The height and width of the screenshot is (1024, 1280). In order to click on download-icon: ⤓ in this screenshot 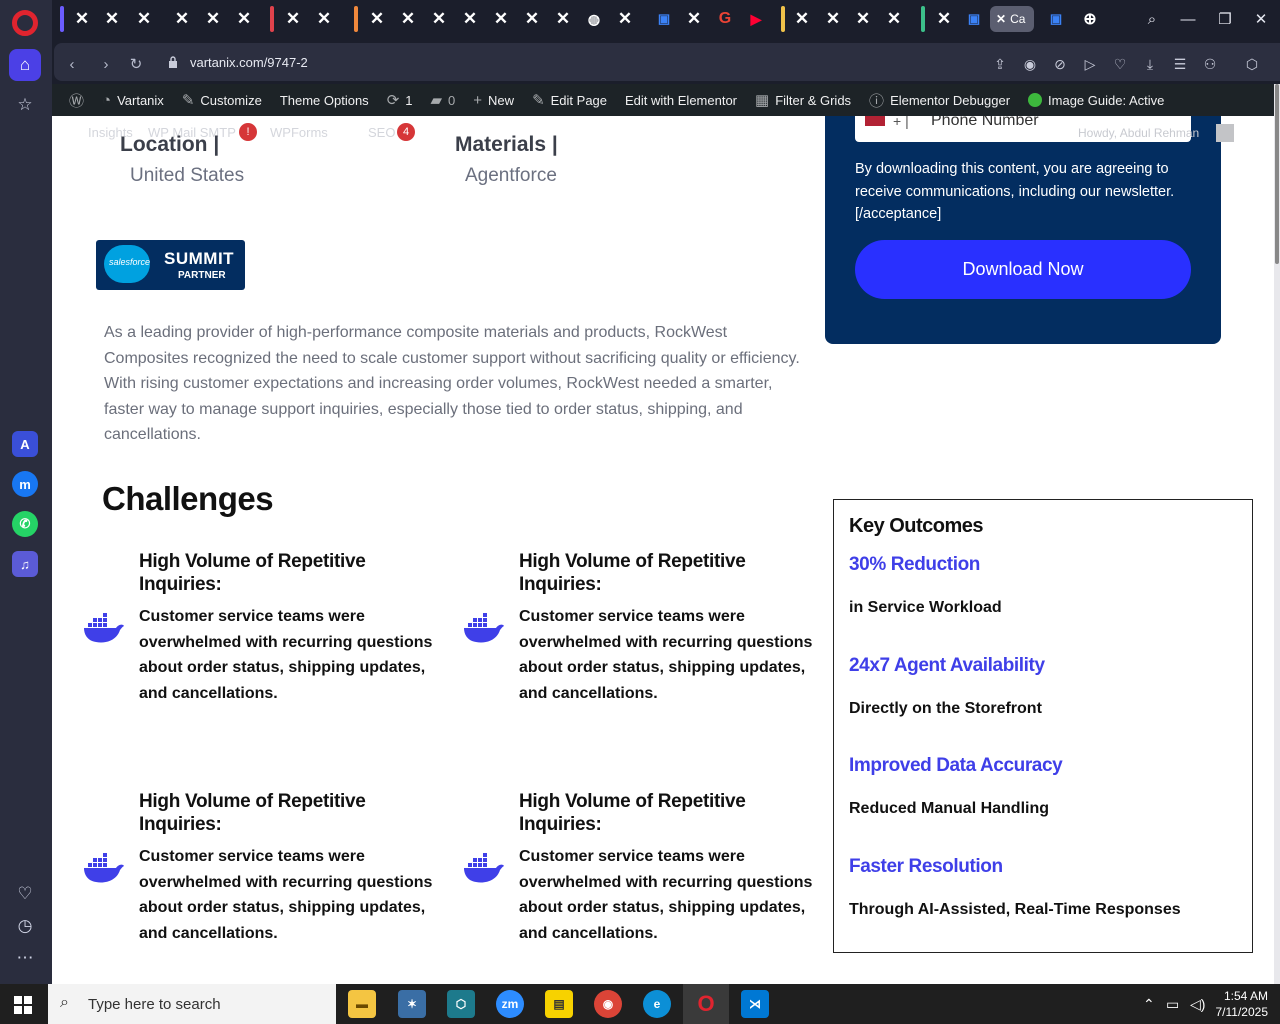, I will do `click(1150, 64)`.